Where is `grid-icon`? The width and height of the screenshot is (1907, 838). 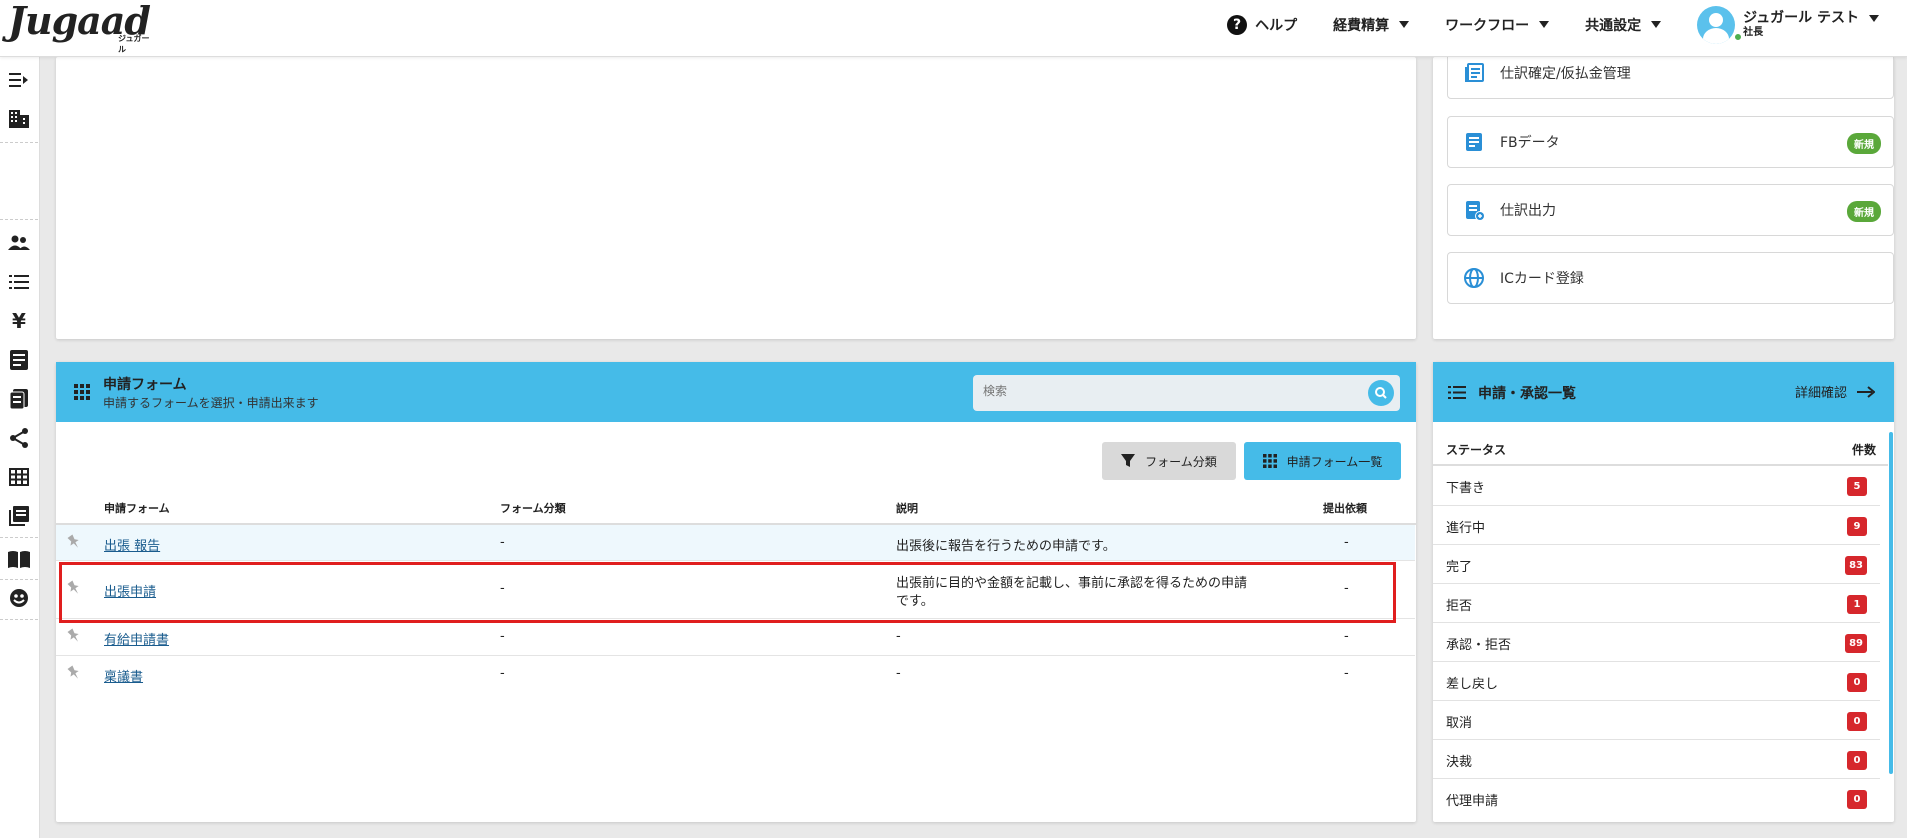
grid-icon is located at coordinates (82, 392).